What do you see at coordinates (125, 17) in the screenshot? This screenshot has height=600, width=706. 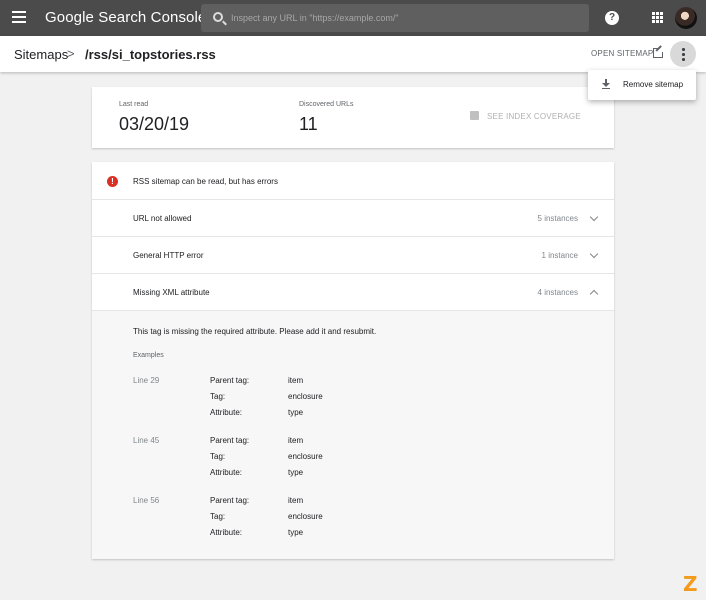 I see `app-logo: Google Search Console` at bounding box center [125, 17].